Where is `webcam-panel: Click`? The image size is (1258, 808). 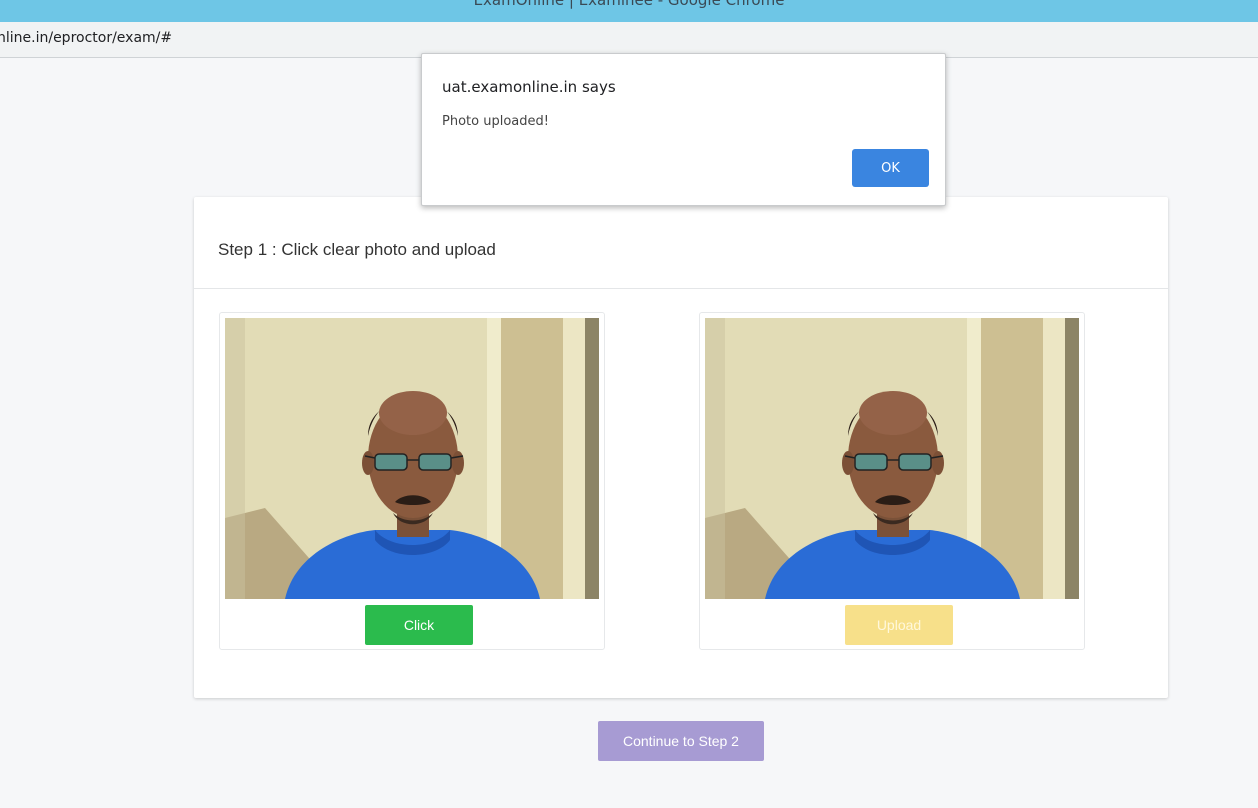 webcam-panel: Click is located at coordinates (412, 481).